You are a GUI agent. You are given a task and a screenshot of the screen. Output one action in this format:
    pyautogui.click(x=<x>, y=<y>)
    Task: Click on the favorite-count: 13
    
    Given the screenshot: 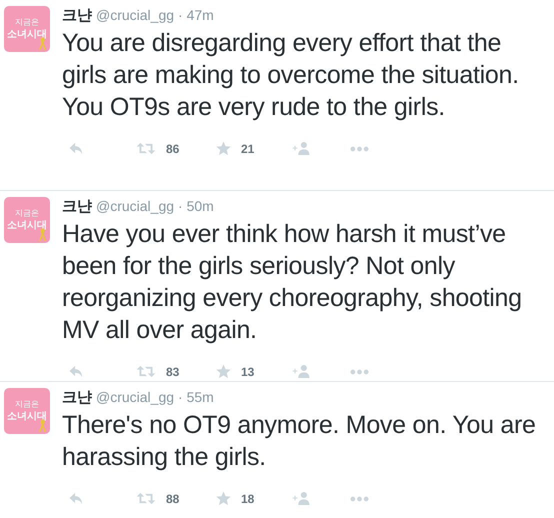 What is the action you would take?
    pyautogui.click(x=247, y=371)
    